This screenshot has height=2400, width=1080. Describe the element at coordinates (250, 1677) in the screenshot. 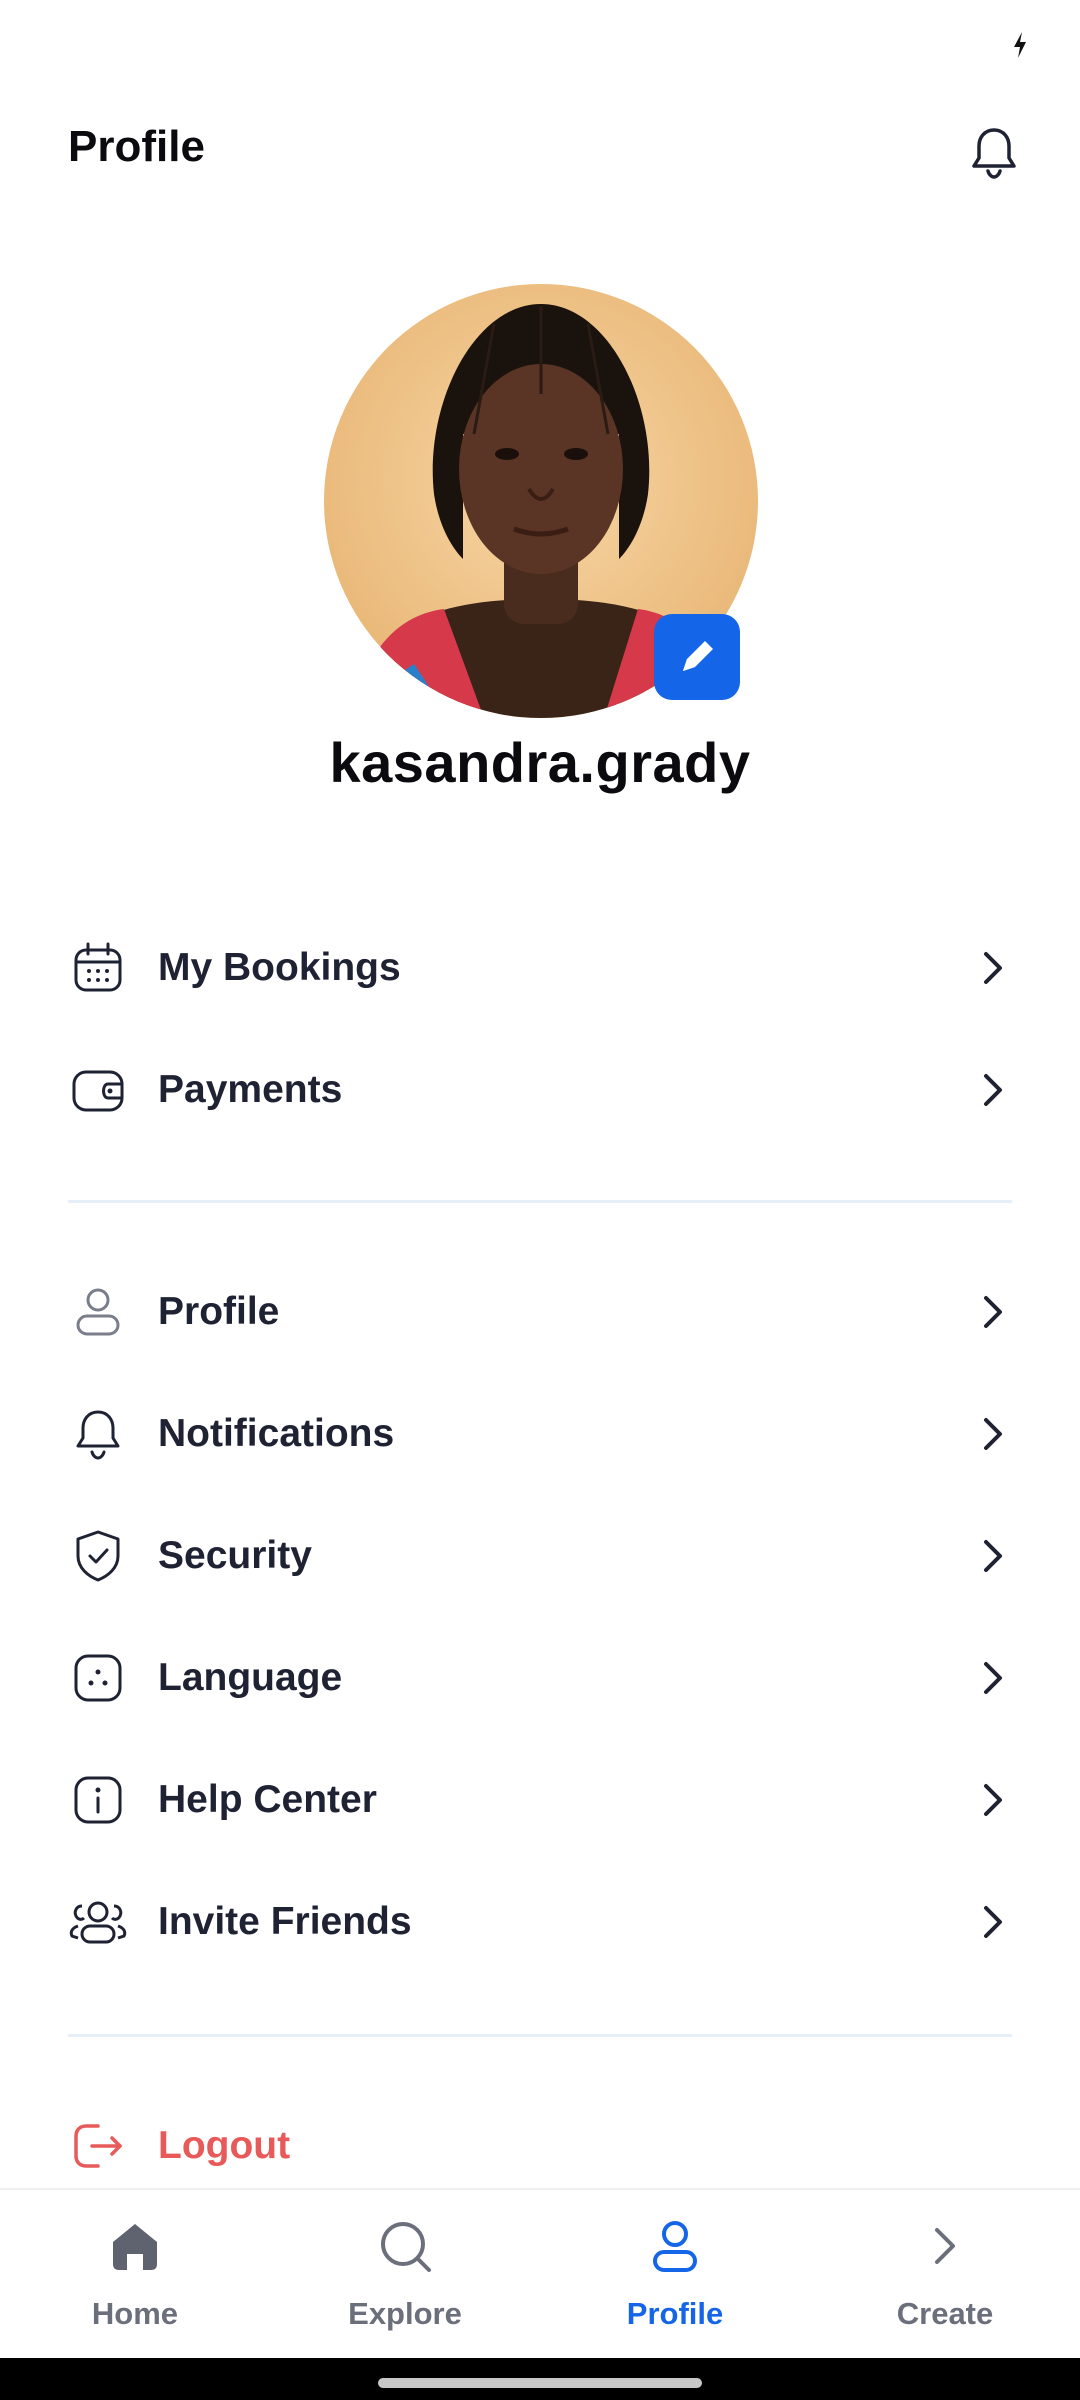

I see `menu-item-label: Language` at that location.